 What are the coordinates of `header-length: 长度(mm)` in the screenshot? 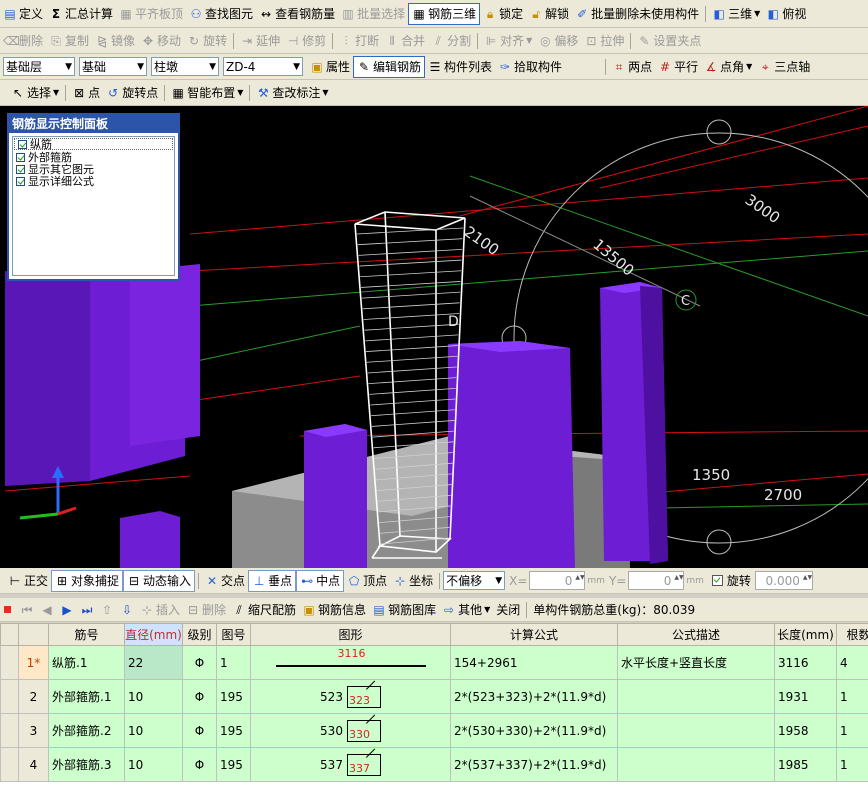 It's located at (805, 634).